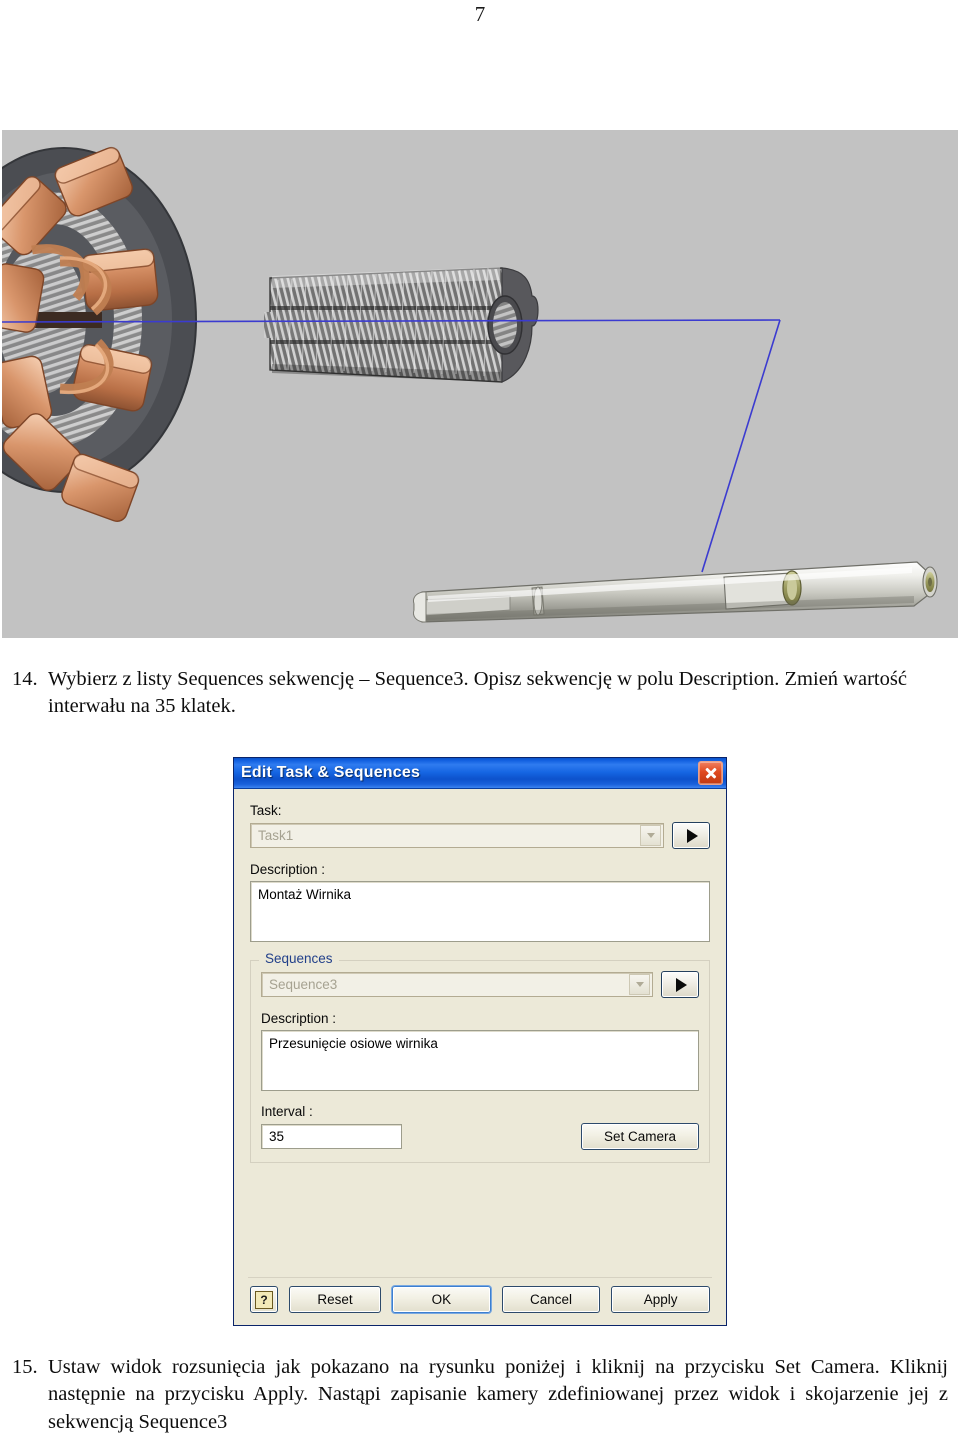  Describe the element at coordinates (266, 810) in the screenshot. I see `task-label: Task:` at that location.